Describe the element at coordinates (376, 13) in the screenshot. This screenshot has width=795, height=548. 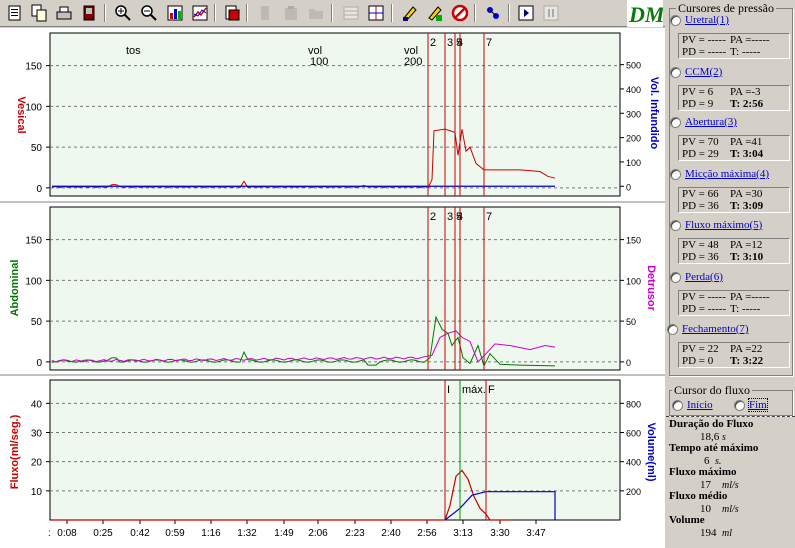
I see `axes-icon` at that location.